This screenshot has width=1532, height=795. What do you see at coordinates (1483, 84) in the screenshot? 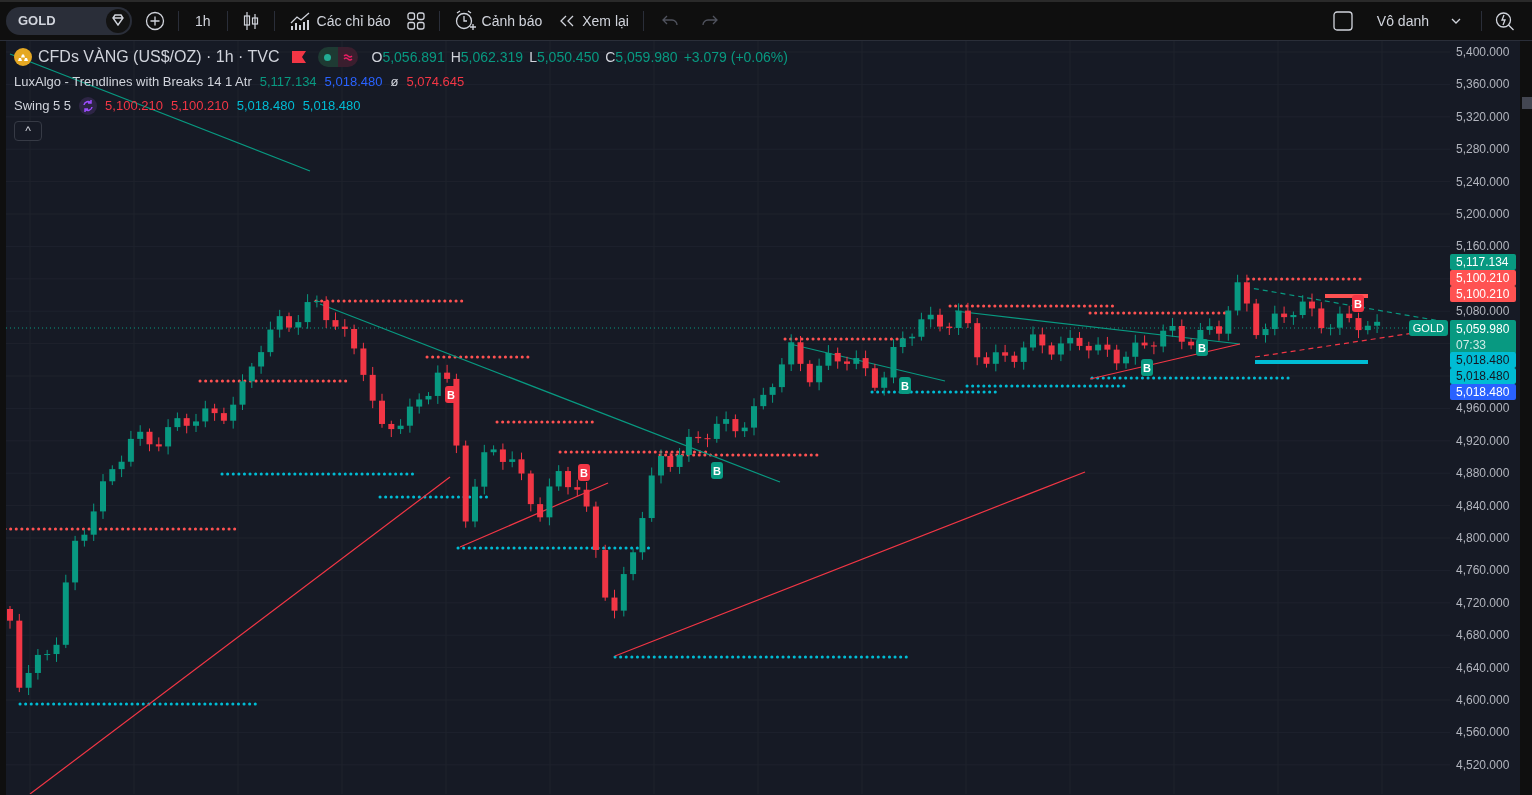
I see `price-axis-label: 5,360.000` at bounding box center [1483, 84].